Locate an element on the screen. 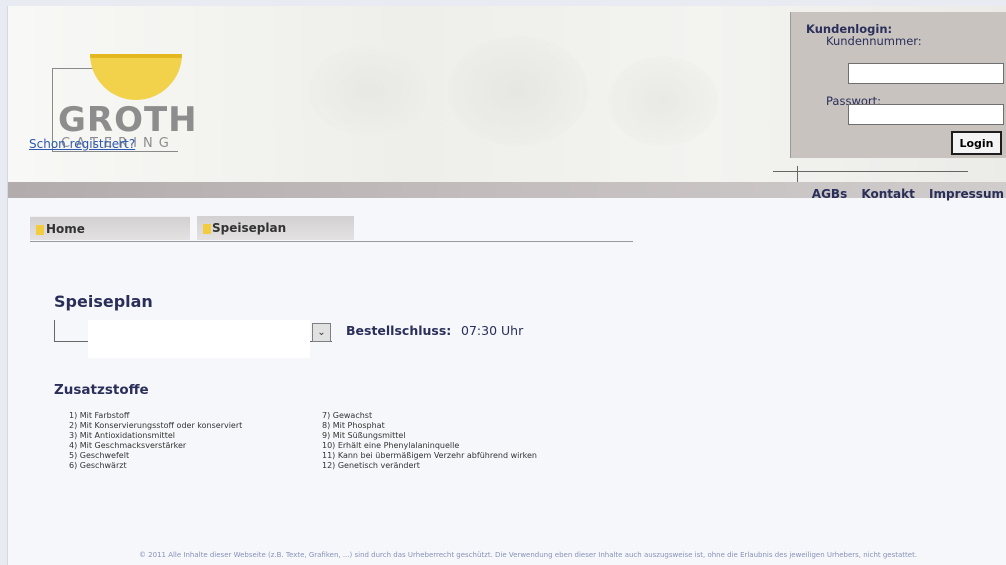 This screenshot has width=1006, height=565. tab-speiseplan: Speiseplan is located at coordinates (275, 228).